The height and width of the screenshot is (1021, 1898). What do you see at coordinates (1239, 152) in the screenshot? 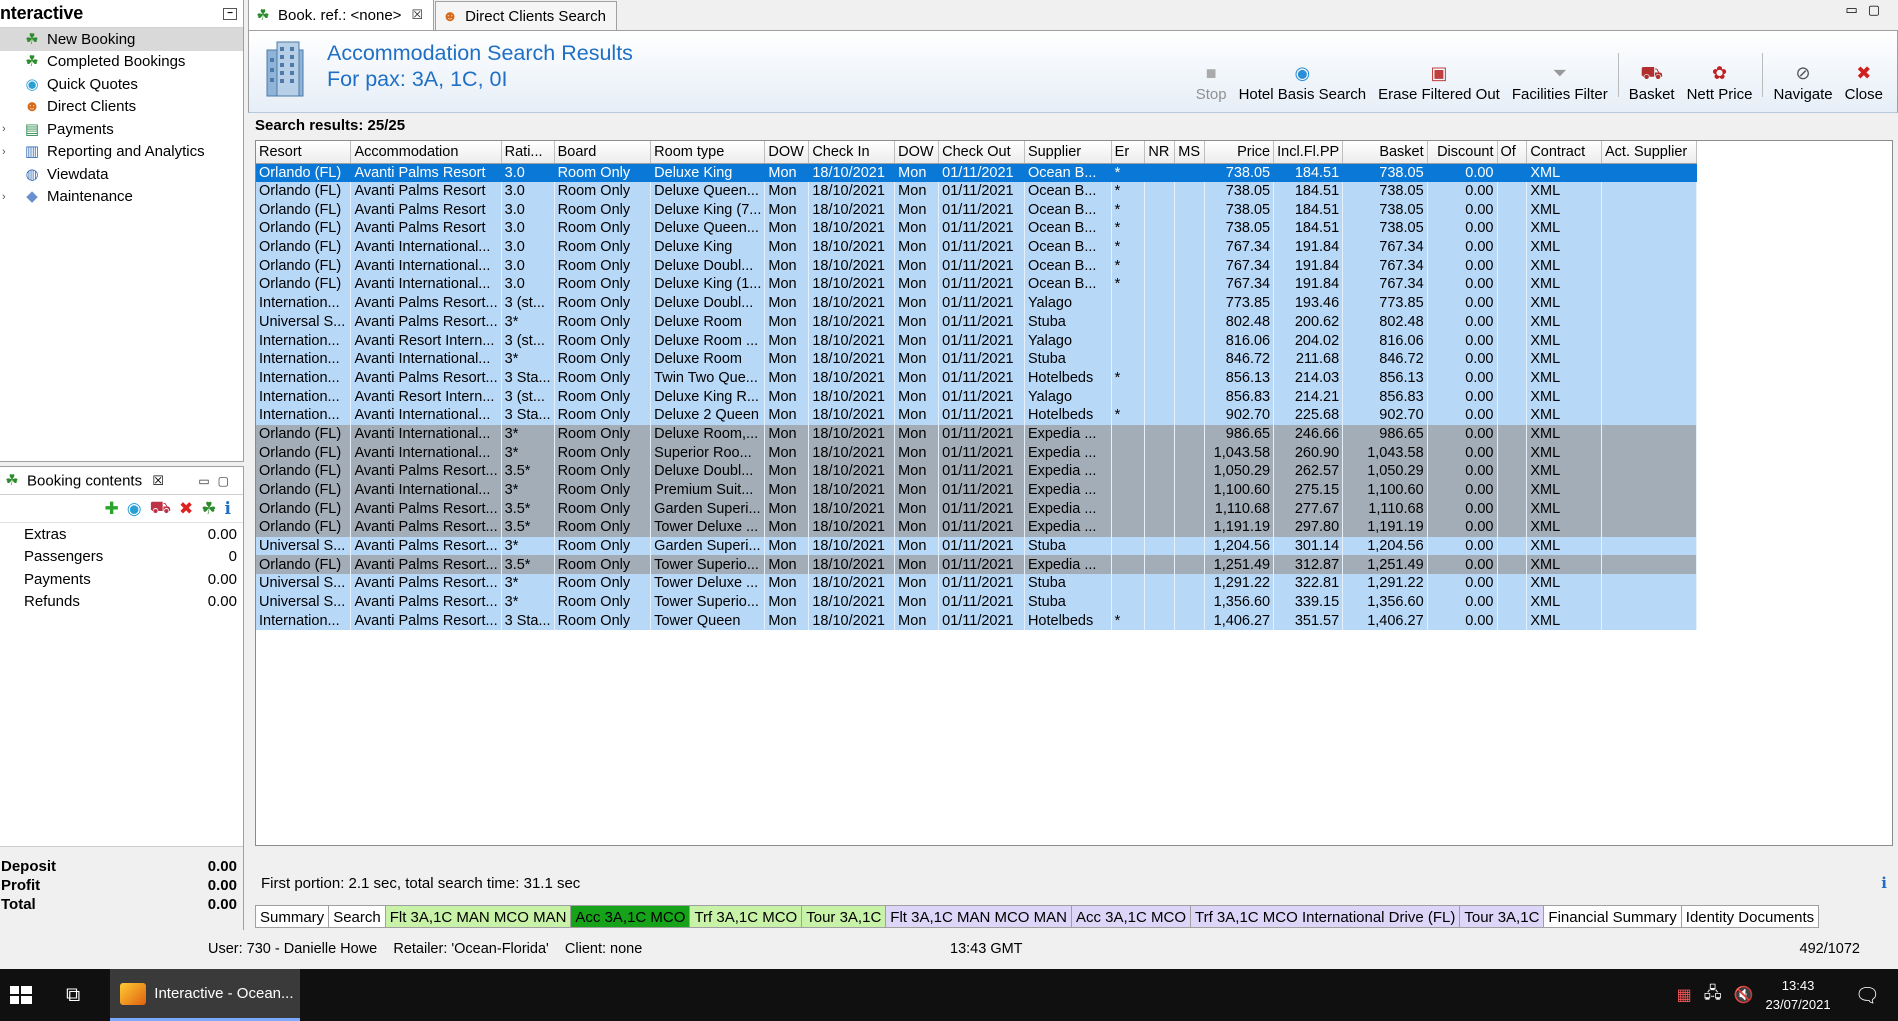
I see `column-header: Price` at bounding box center [1239, 152].